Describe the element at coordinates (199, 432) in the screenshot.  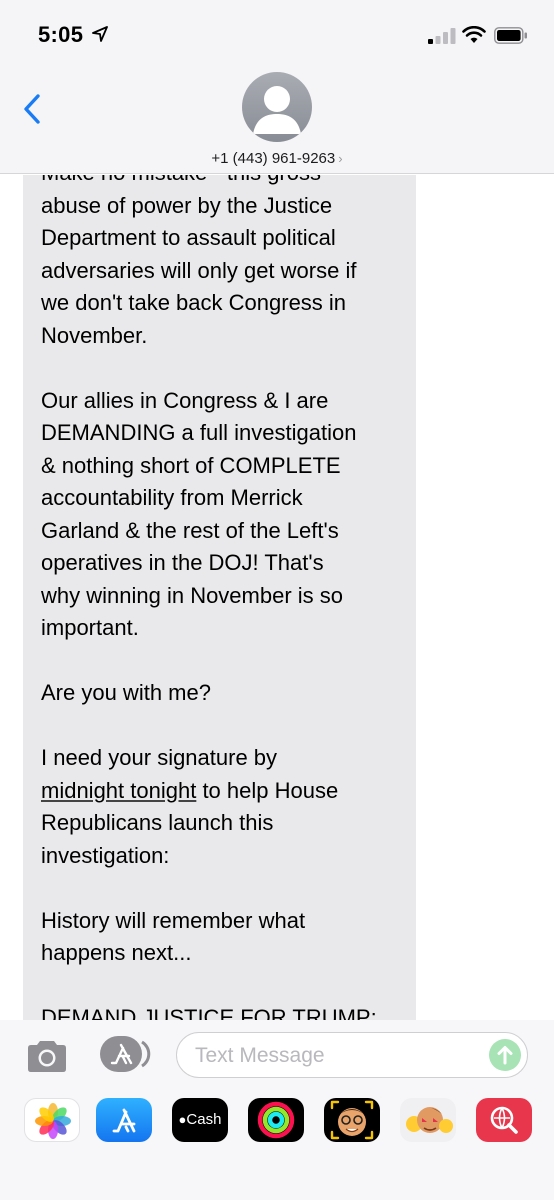
I see `message-line: DEMANDING a full investigation` at that location.